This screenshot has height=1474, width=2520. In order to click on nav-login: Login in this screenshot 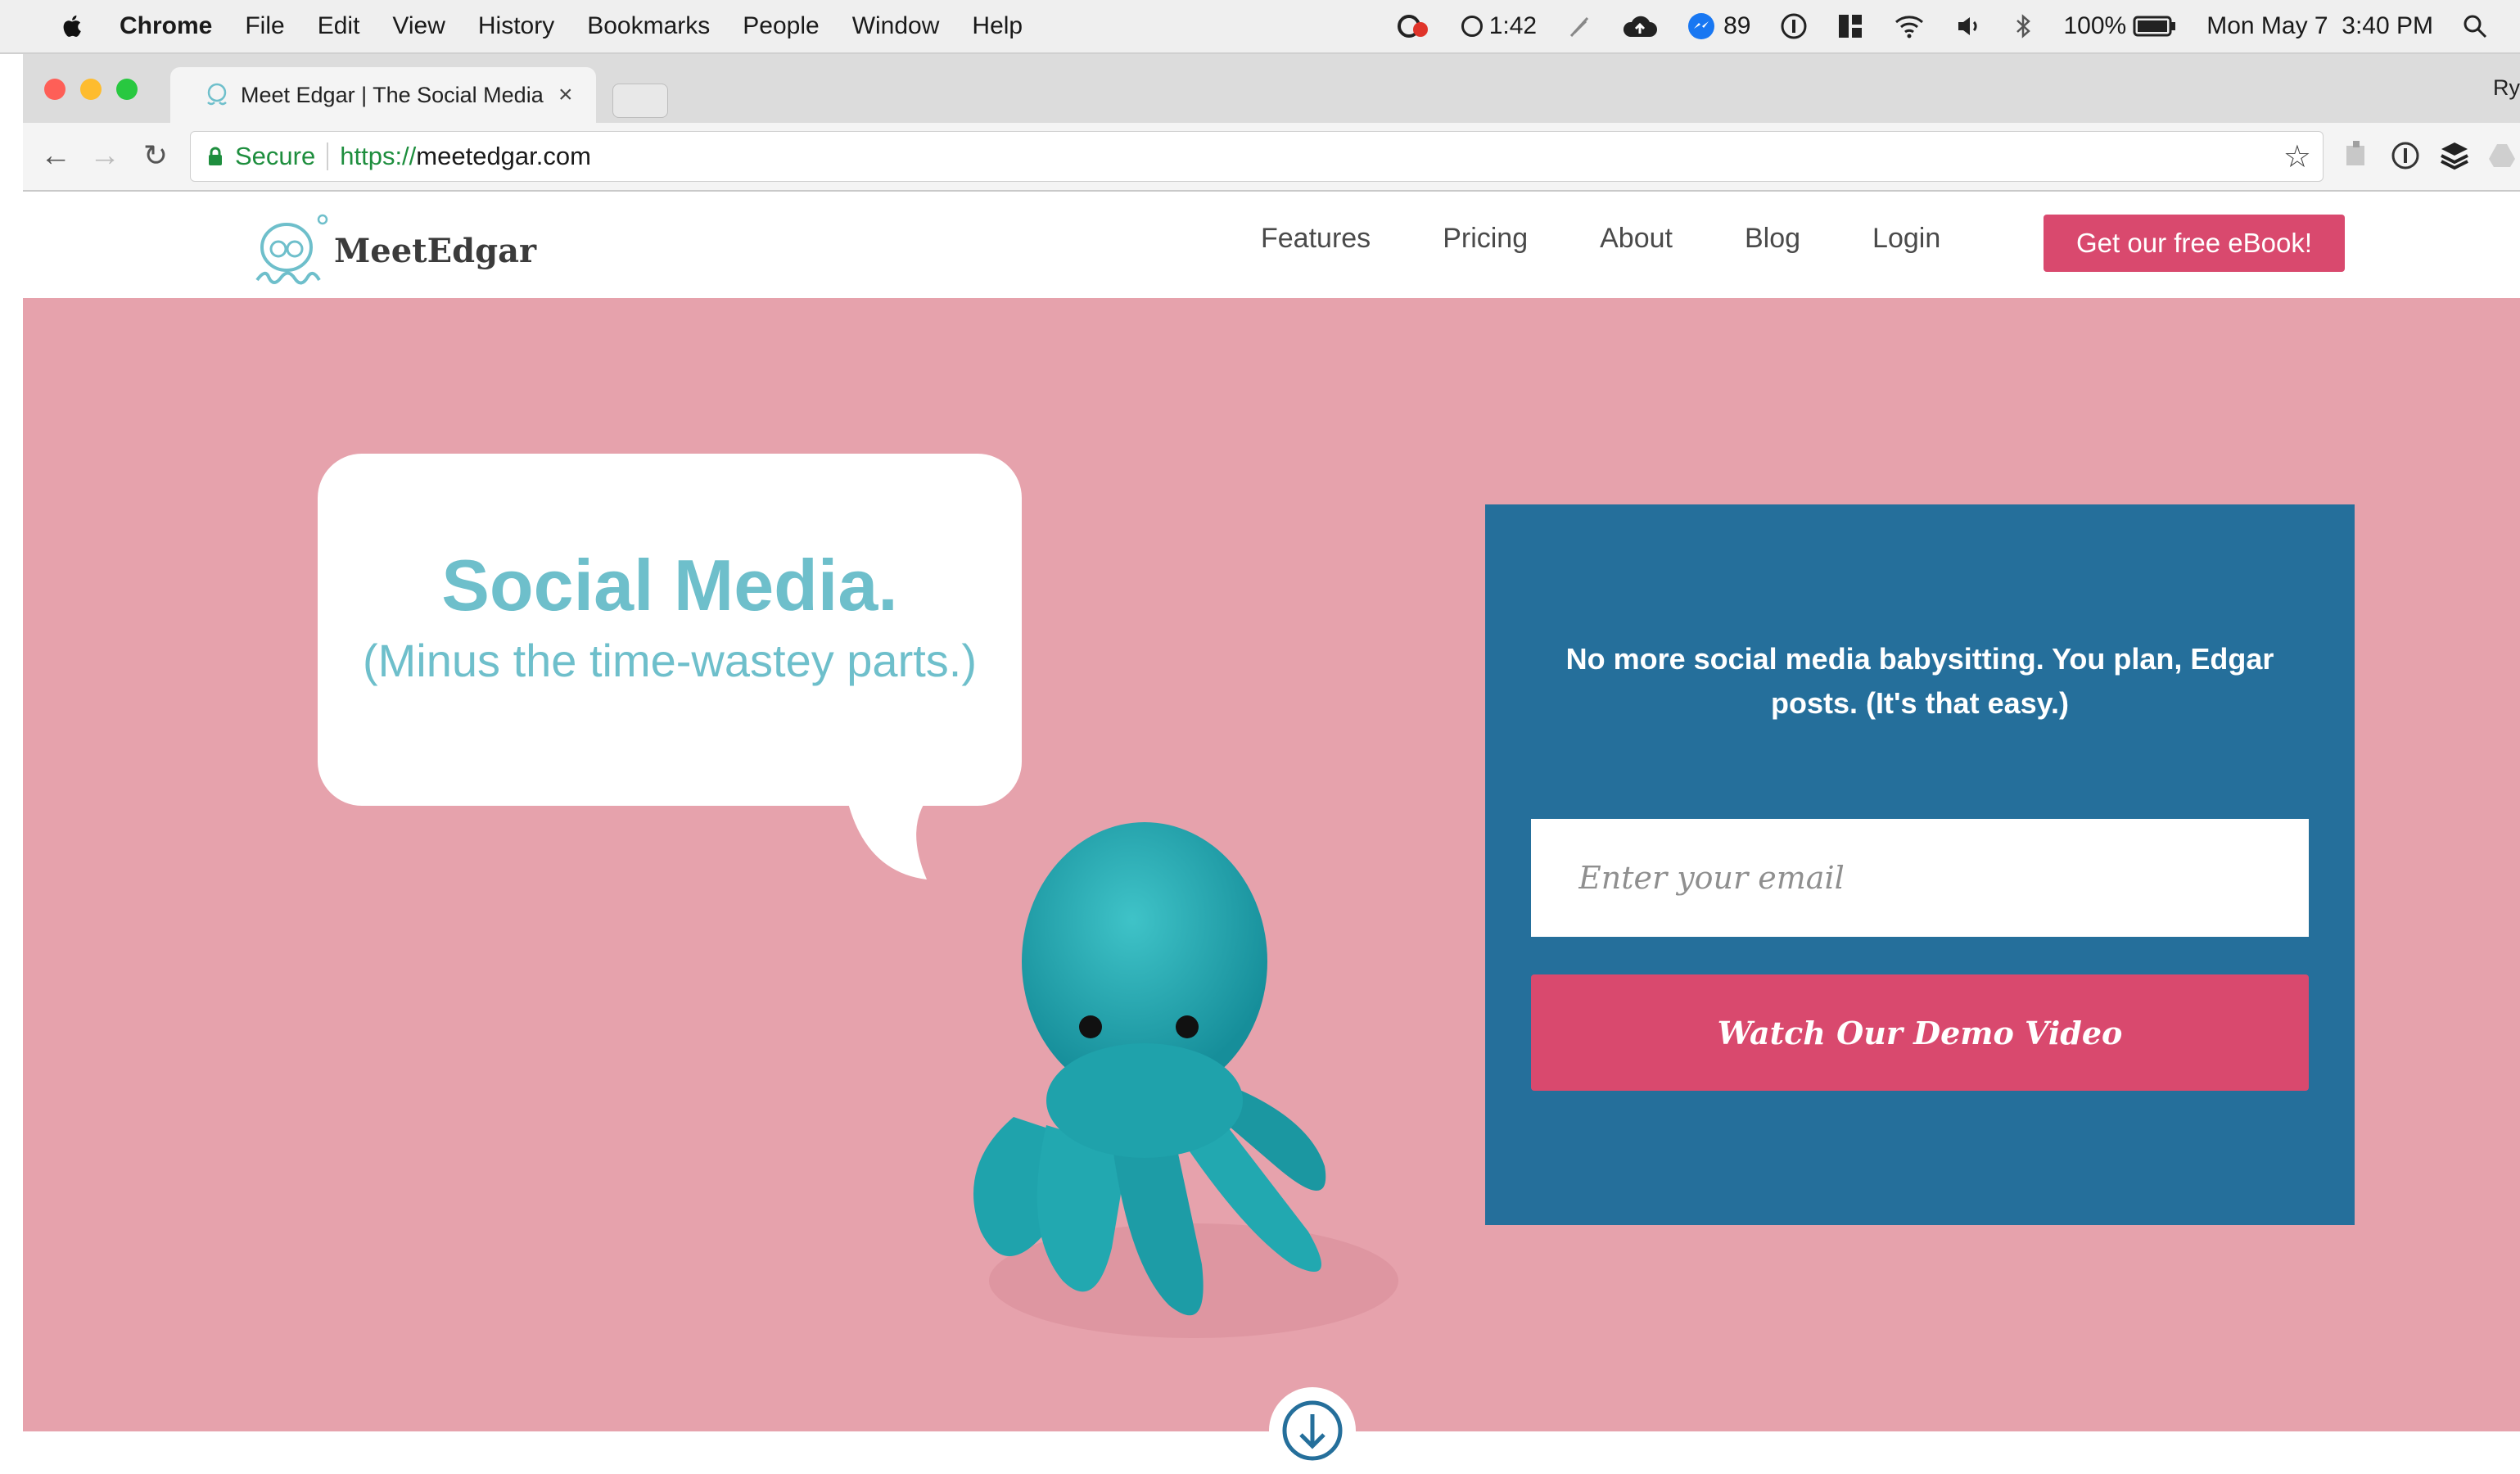, I will do `click(1906, 239)`.